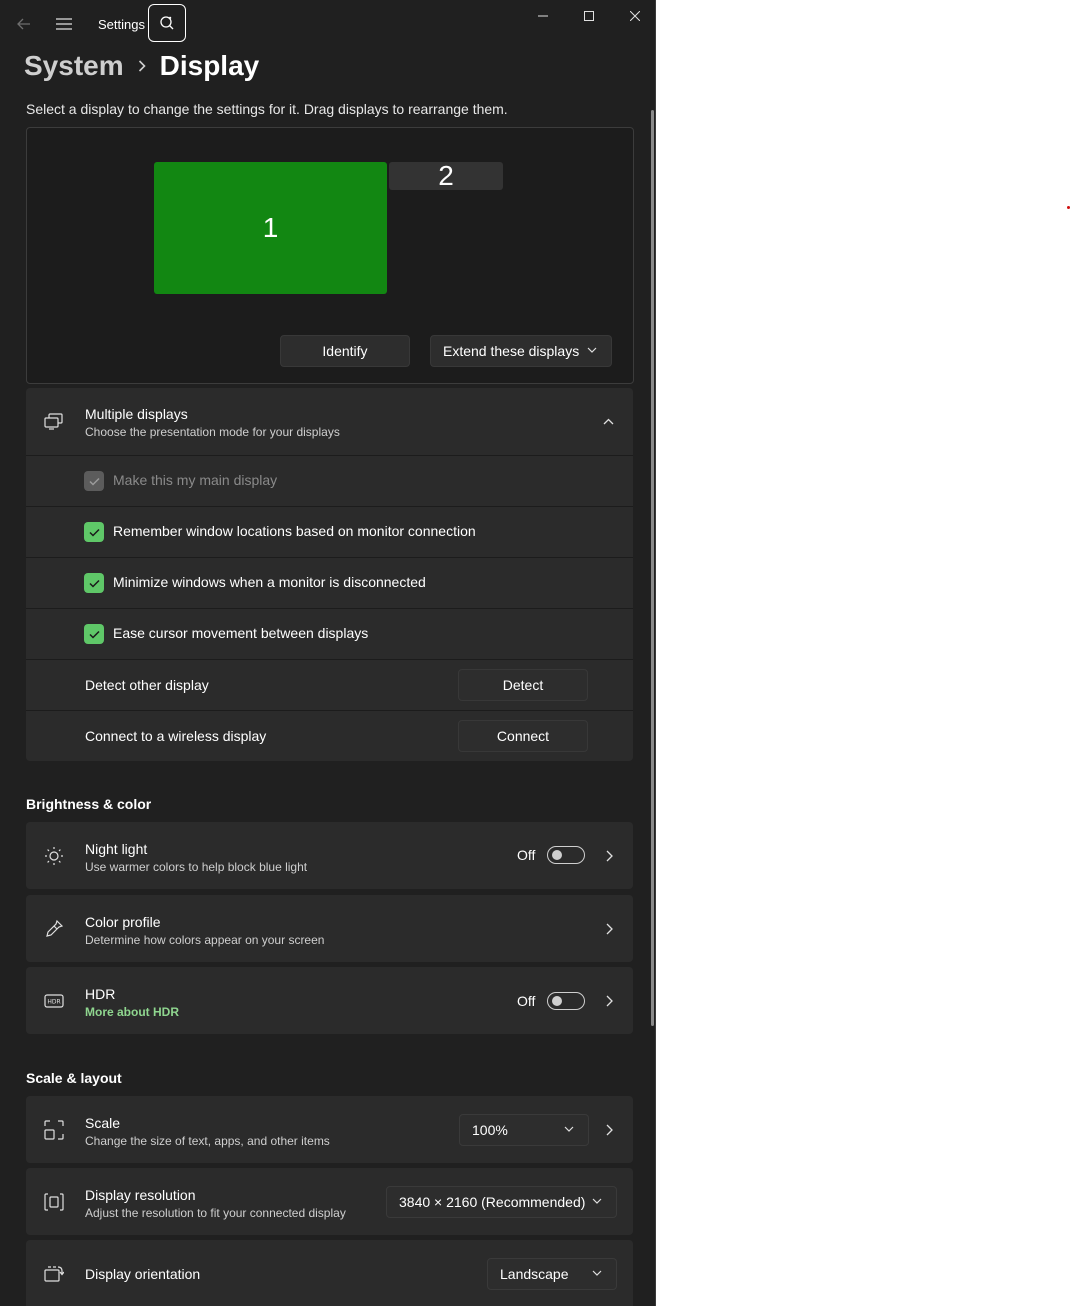 The width and height of the screenshot is (1072, 1306). I want to click on resolution-value: 3840 × 2160 (Recommended), so click(492, 1202).